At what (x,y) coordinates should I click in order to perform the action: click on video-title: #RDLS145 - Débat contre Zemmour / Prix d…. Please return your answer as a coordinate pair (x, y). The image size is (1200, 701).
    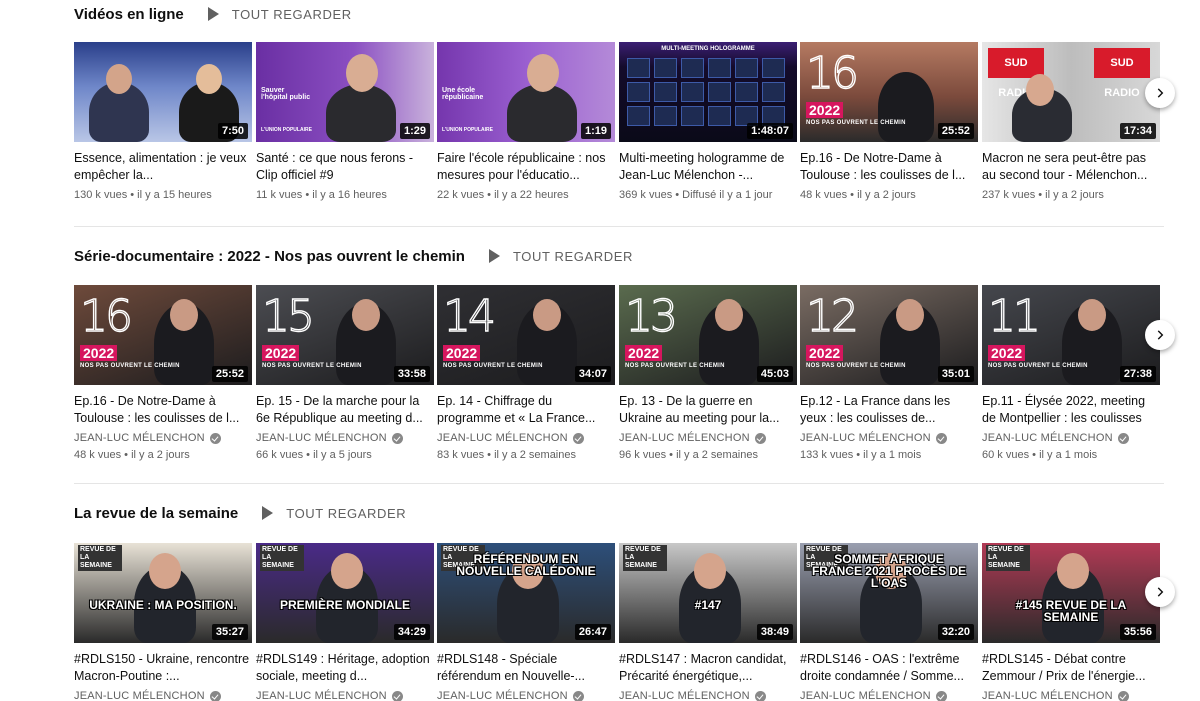
    Looking at the image, I should click on (1071, 668).